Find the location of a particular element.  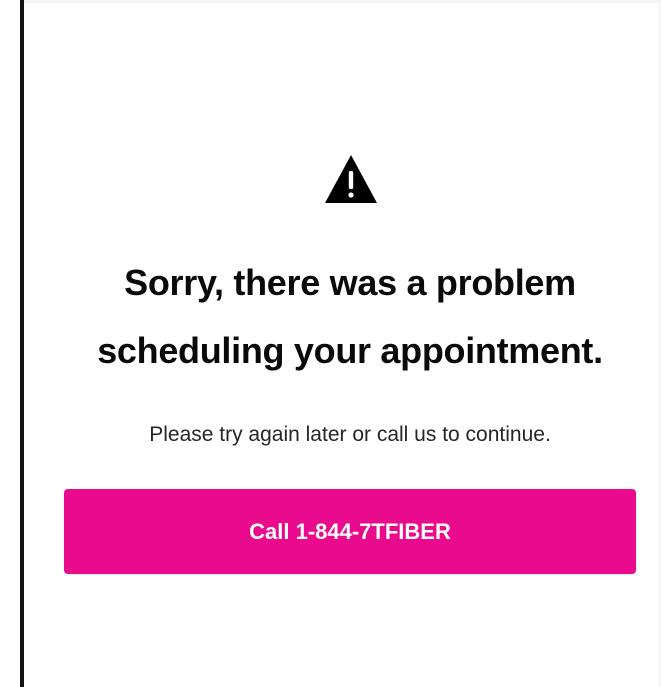

call-button: Call 1-844-7TFIBER is located at coordinates (350, 531).